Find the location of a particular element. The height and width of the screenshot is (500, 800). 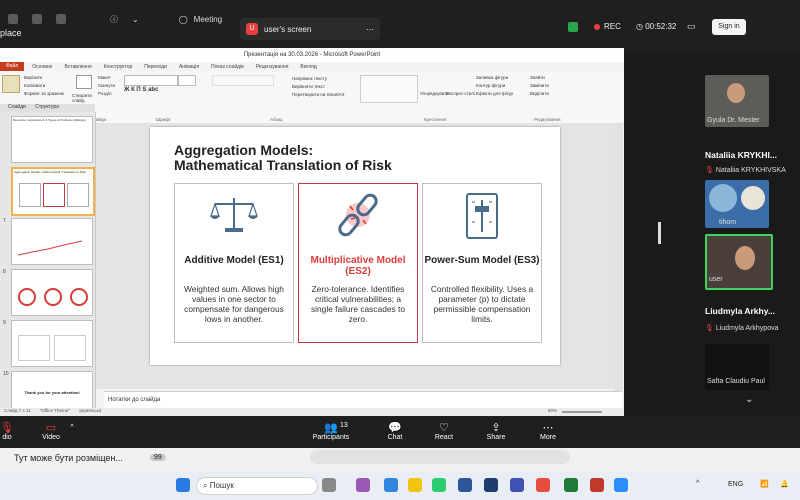

video-options-chevron: ^ is located at coordinates (72, 427).